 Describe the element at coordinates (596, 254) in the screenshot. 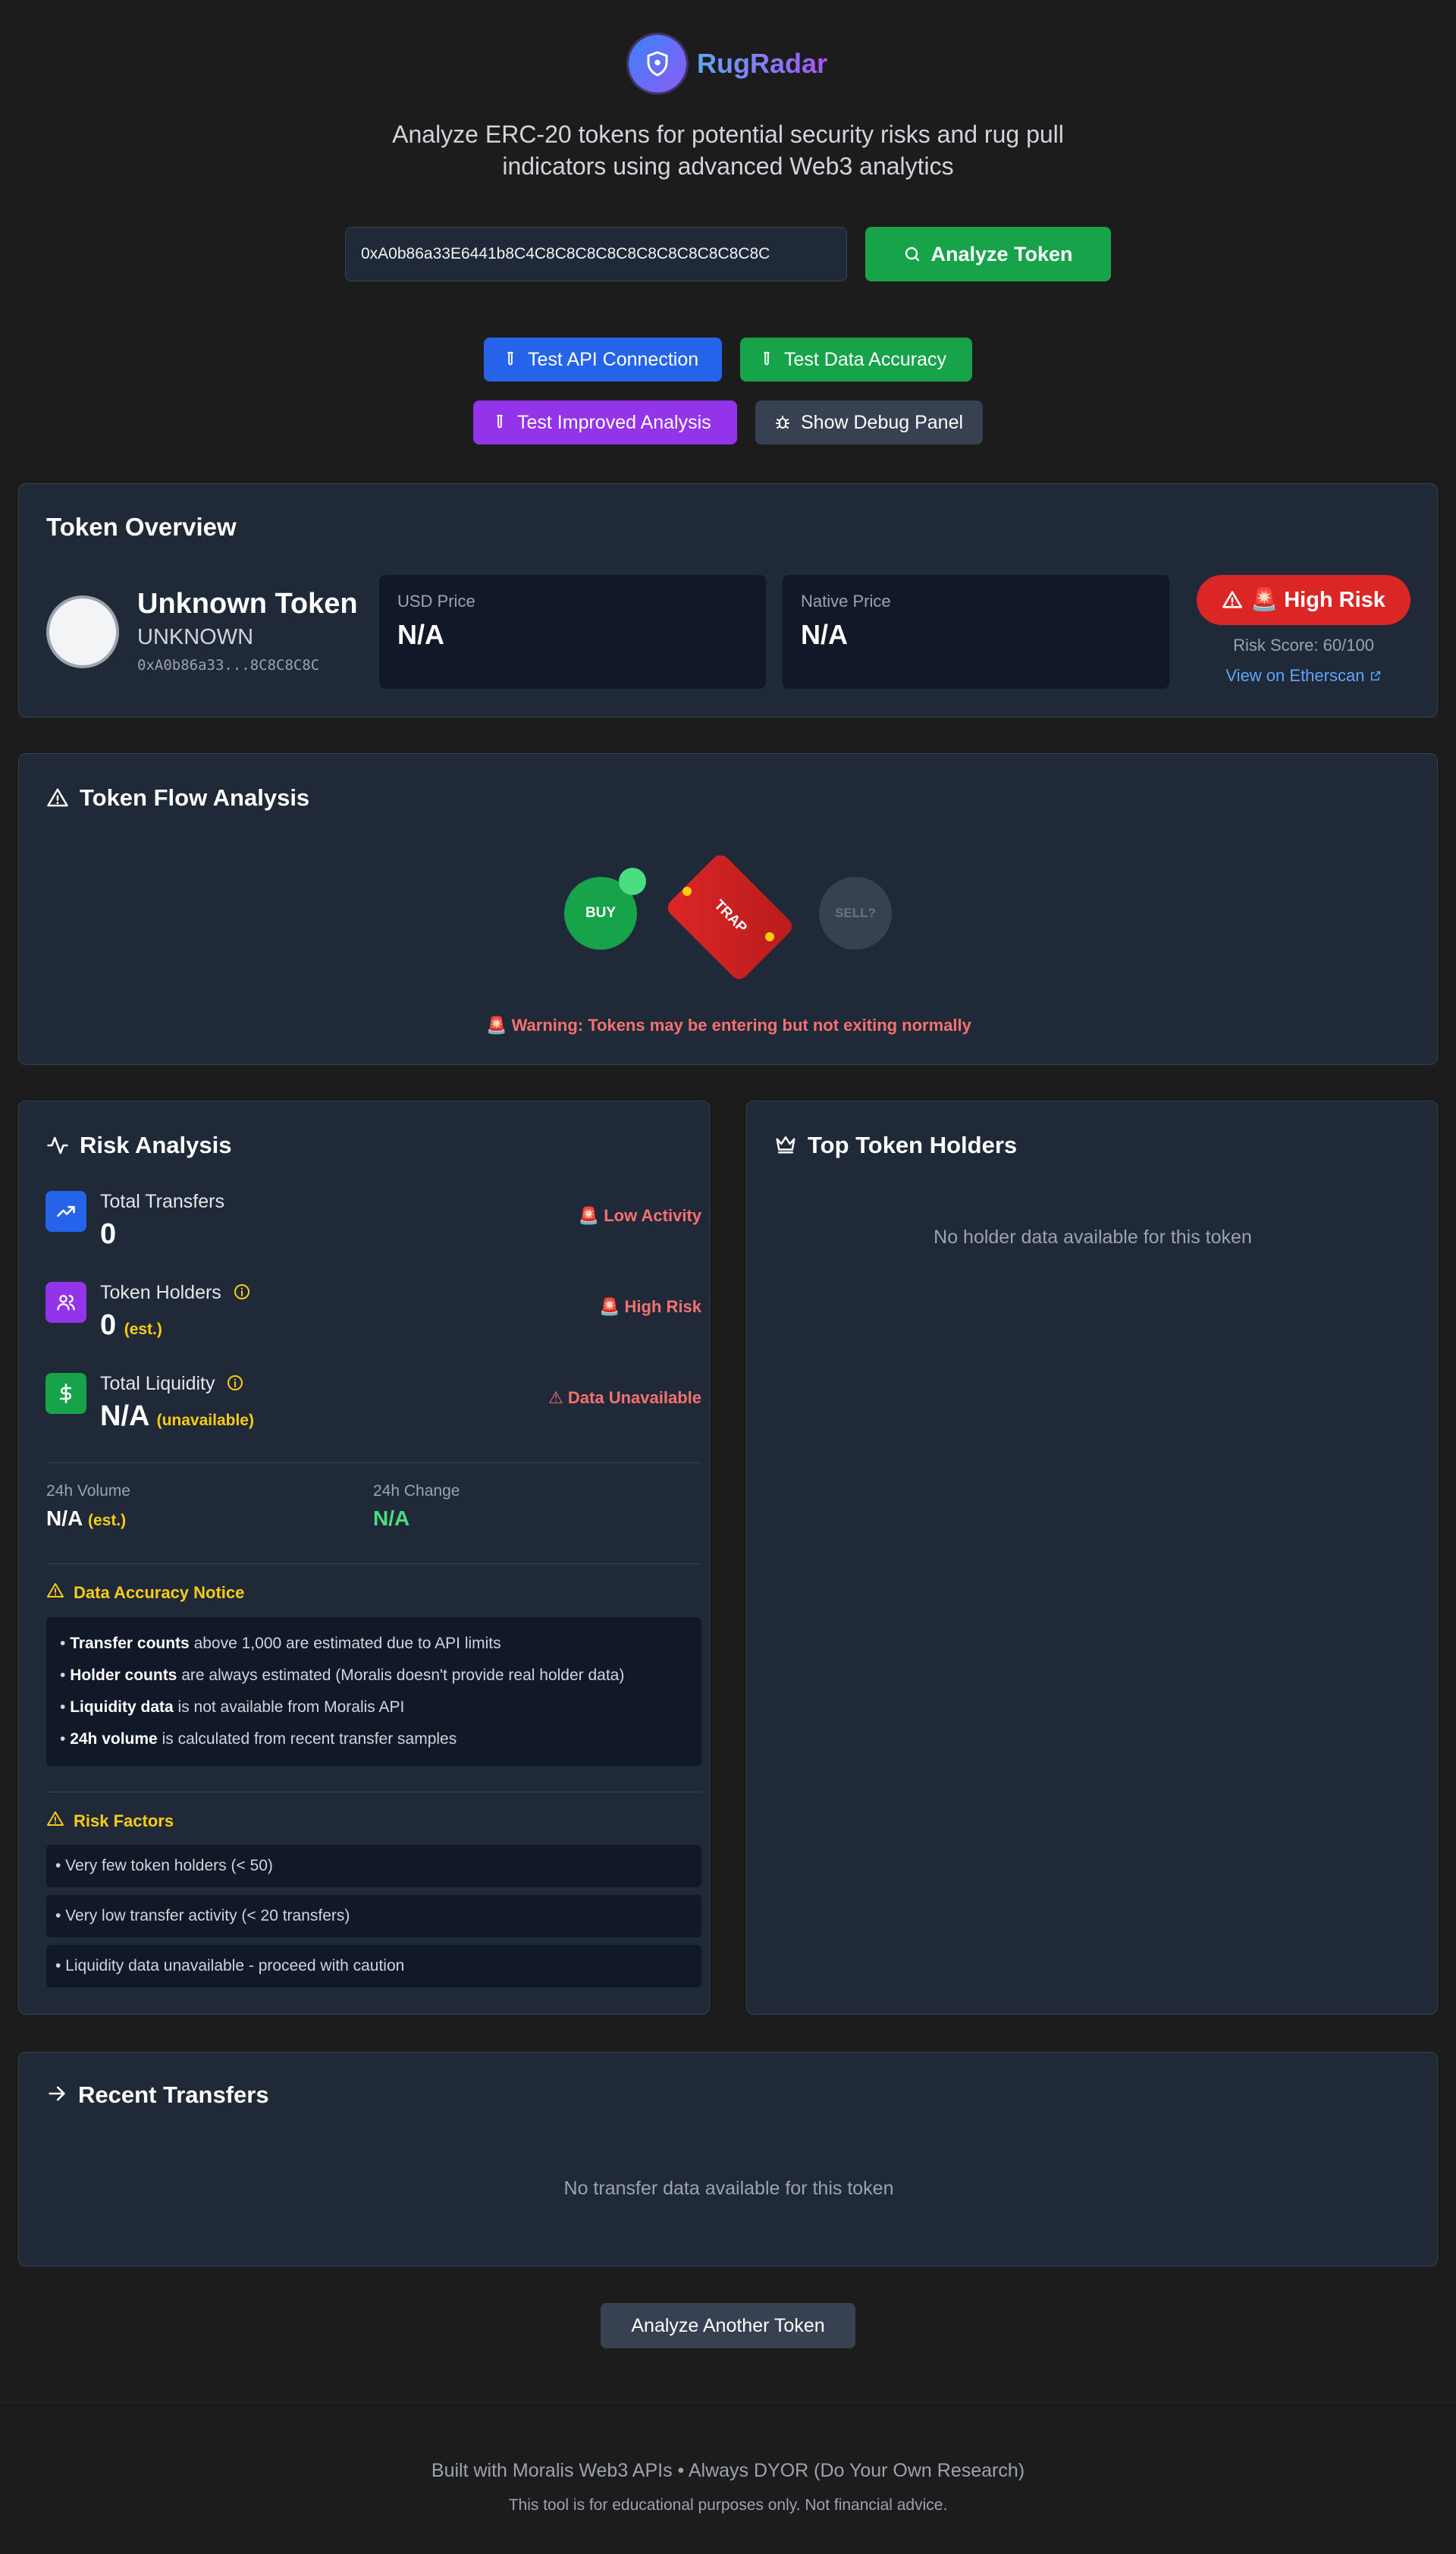

I see `token-address-input` at that location.